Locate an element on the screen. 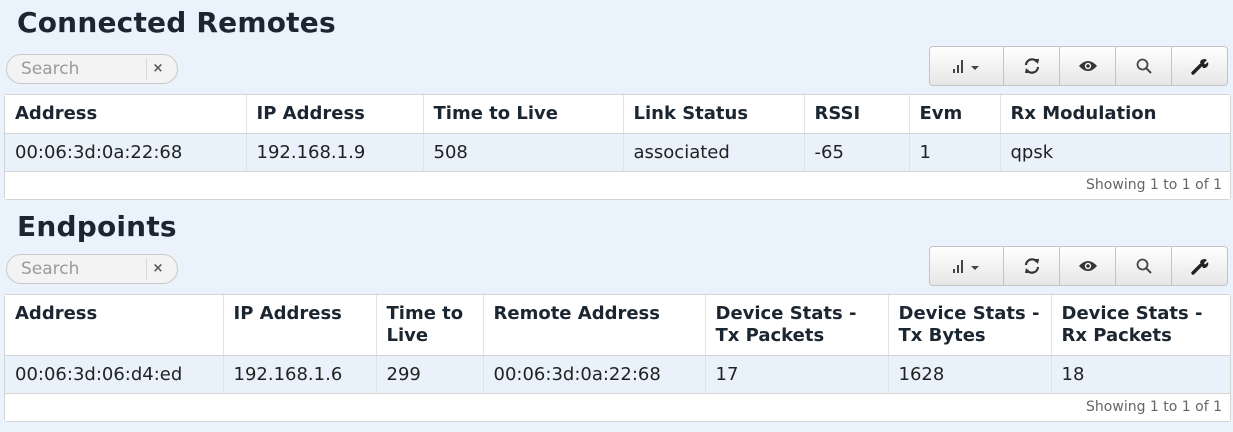 The width and height of the screenshot is (1233, 432). cell-rx-modulation: qpsk is located at coordinates (1114, 152).